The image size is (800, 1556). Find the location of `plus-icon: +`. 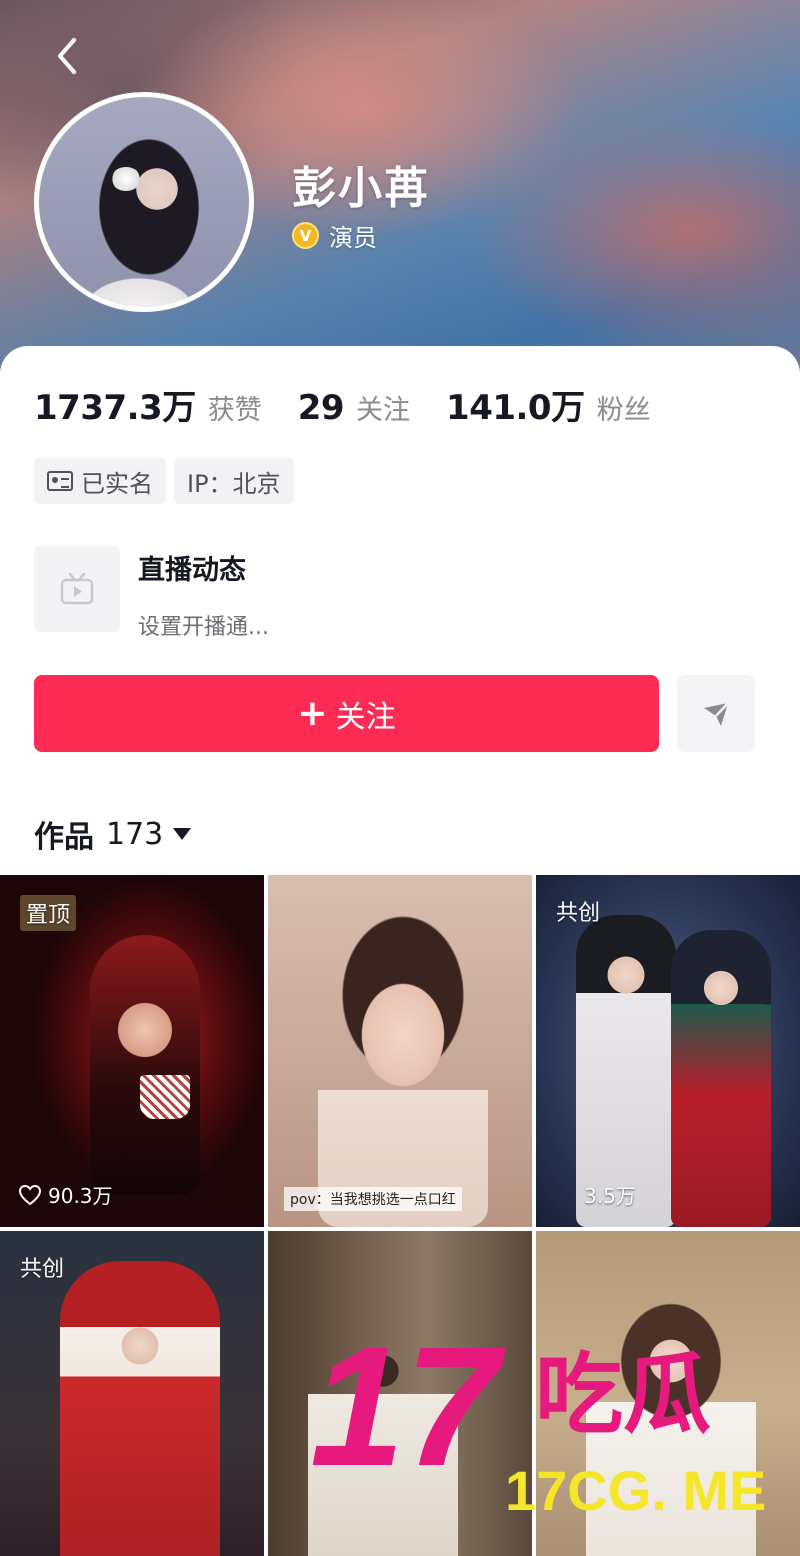

plus-icon: + is located at coordinates (312, 713).